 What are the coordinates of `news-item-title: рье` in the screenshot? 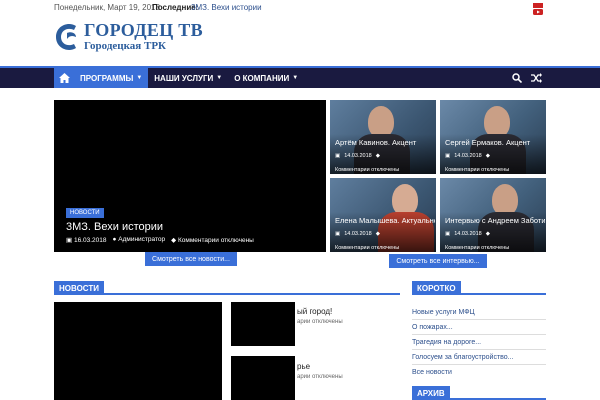 It's located at (303, 366).